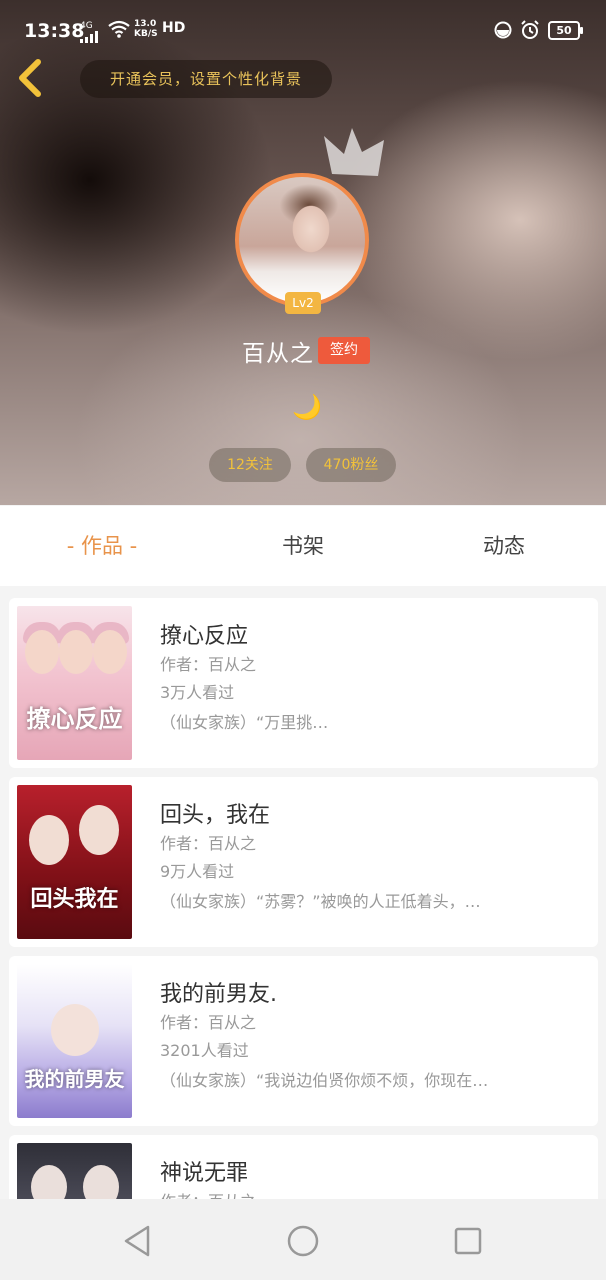 This screenshot has height=1280, width=606. Describe the element at coordinates (307, 407) in the screenshot. I see `moon-icon: 🌙` at that location.